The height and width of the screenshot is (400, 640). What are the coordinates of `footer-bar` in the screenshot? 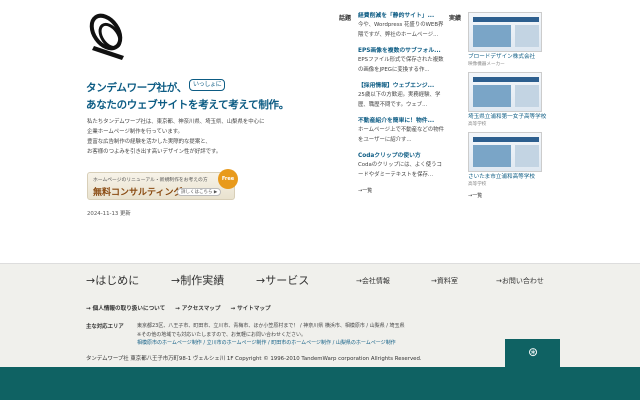 It's located at (320, 383).